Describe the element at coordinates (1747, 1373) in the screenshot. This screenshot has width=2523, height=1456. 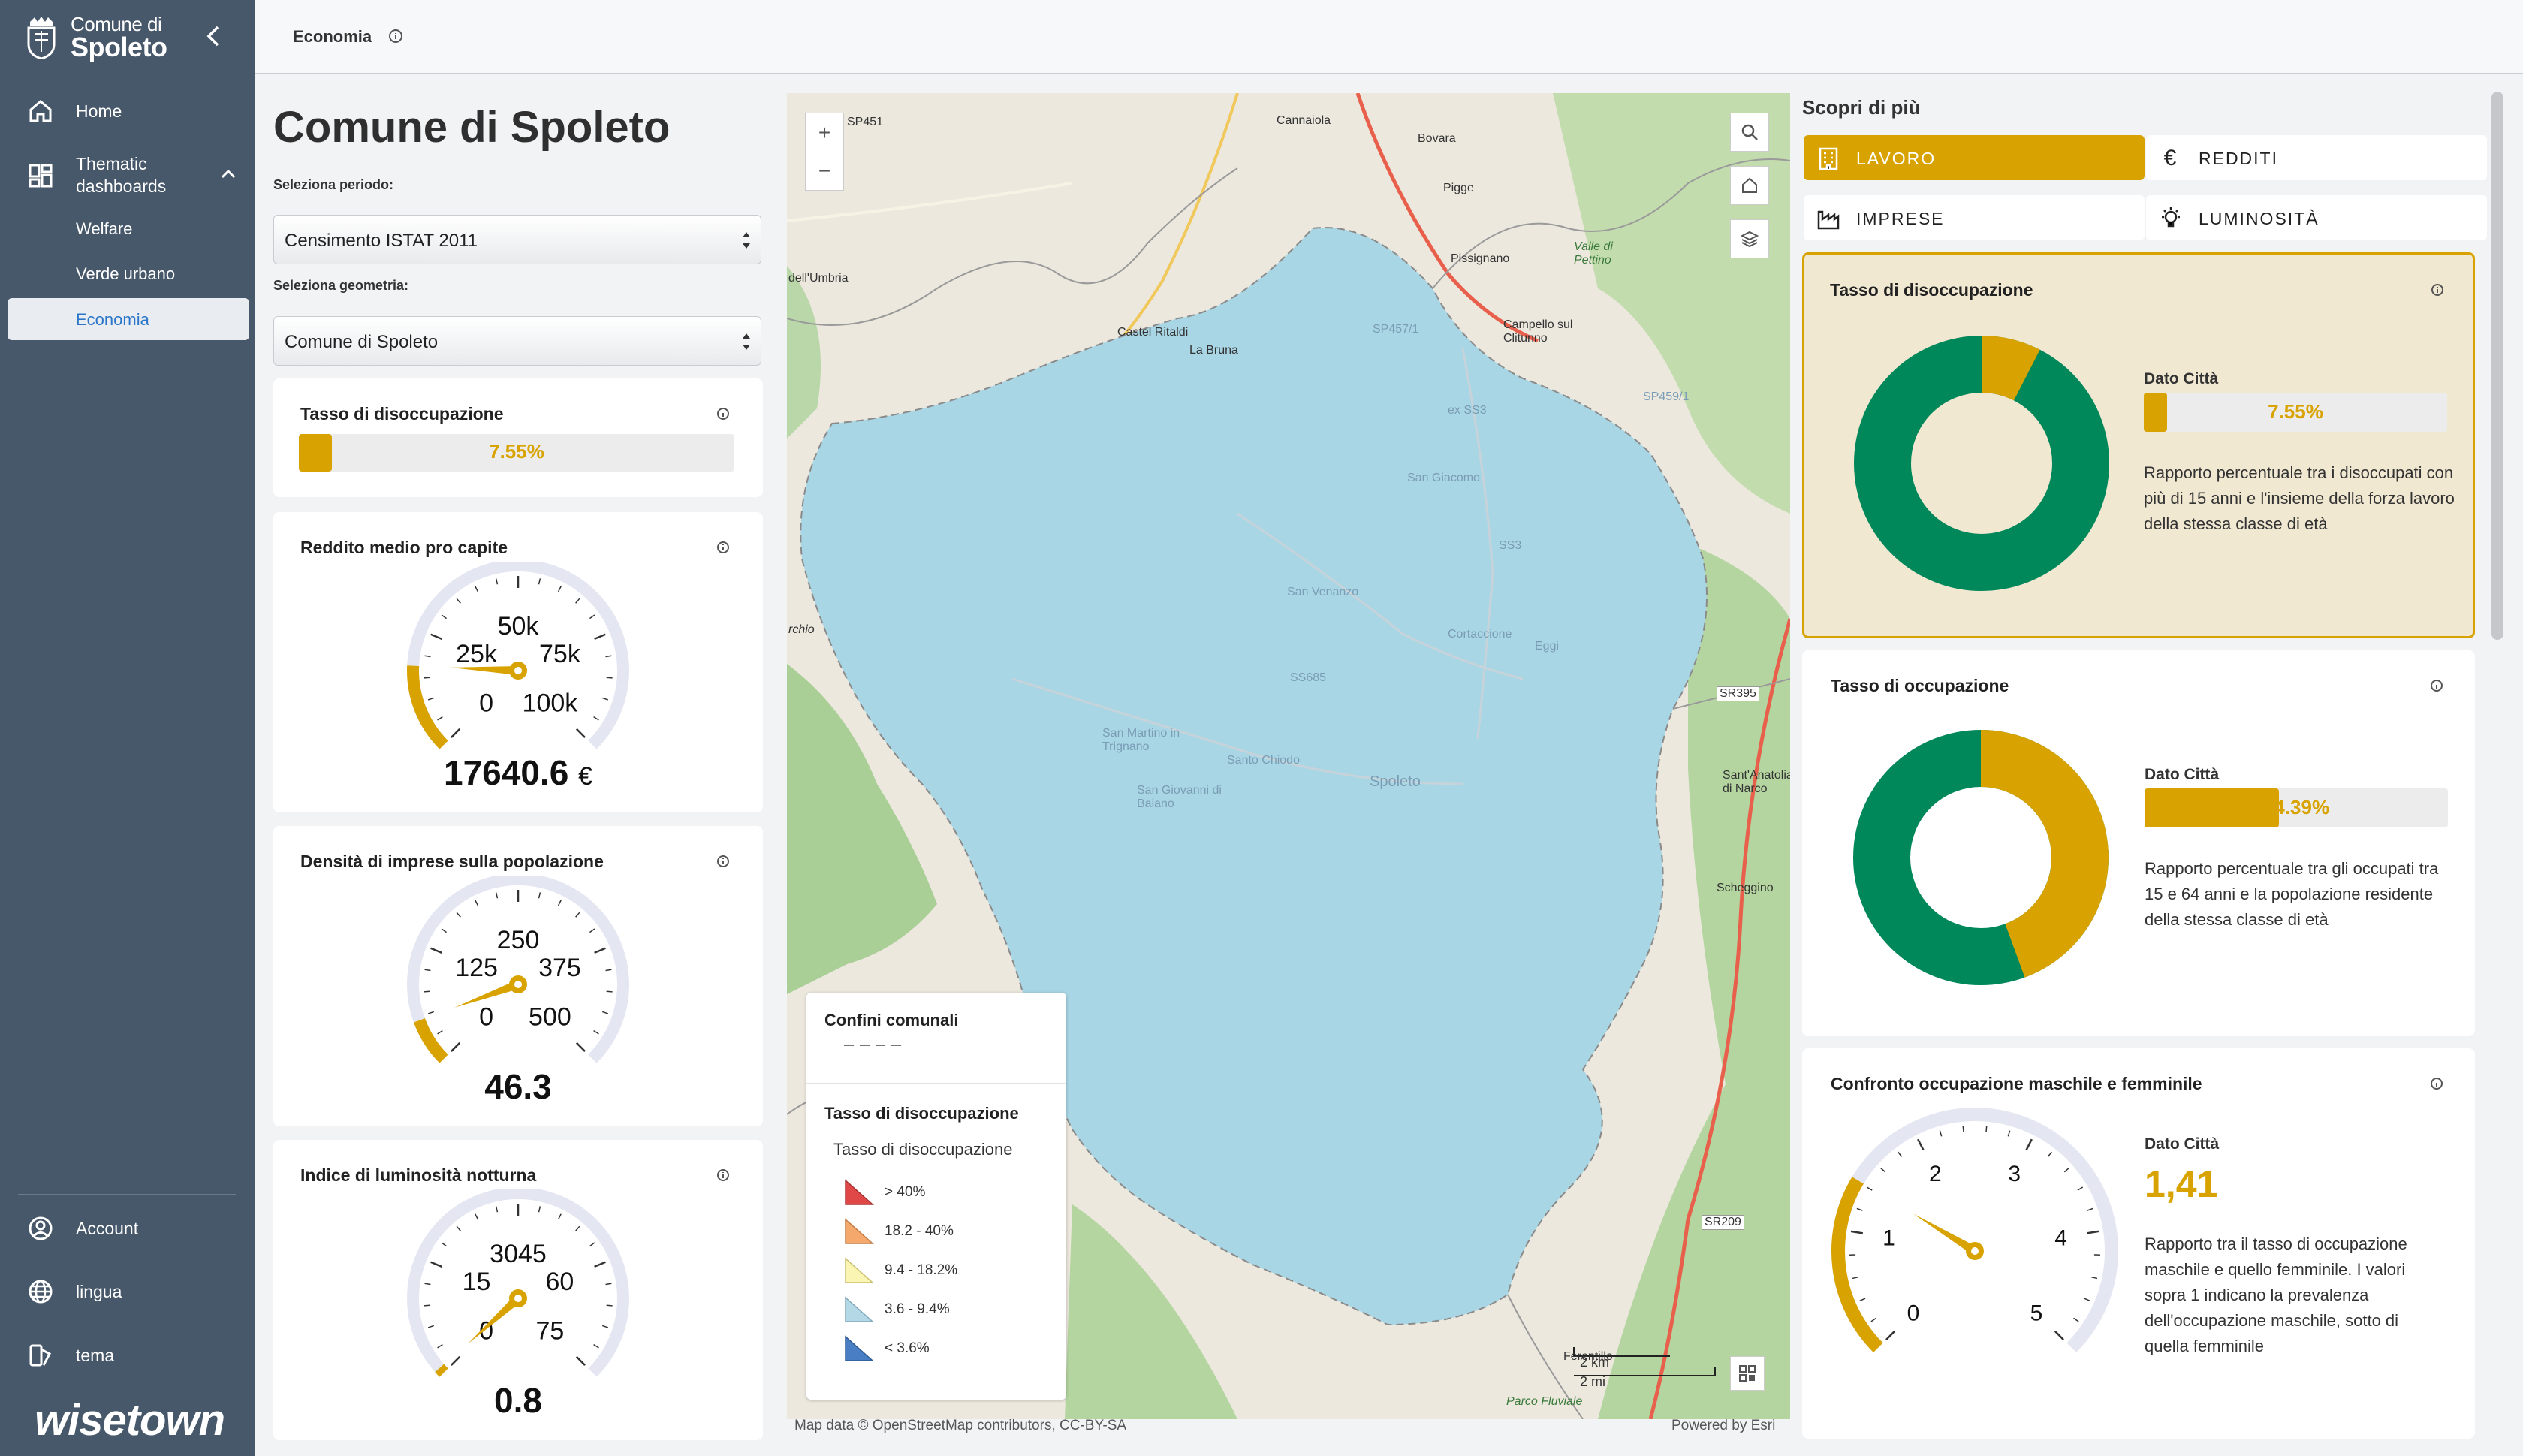
I see `qr-code-button` at that location.